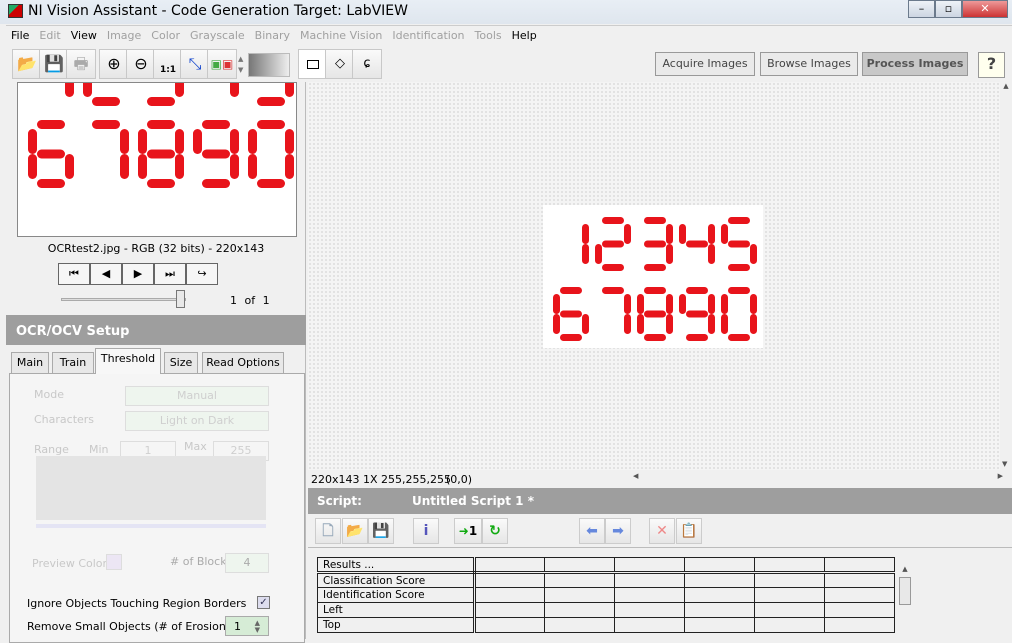 Image resolution: width=1012 pixels, height=643 pixels. Describe the element at coordinates (73, 363) in the screenshot. I see `tab-train: Train` at that location.